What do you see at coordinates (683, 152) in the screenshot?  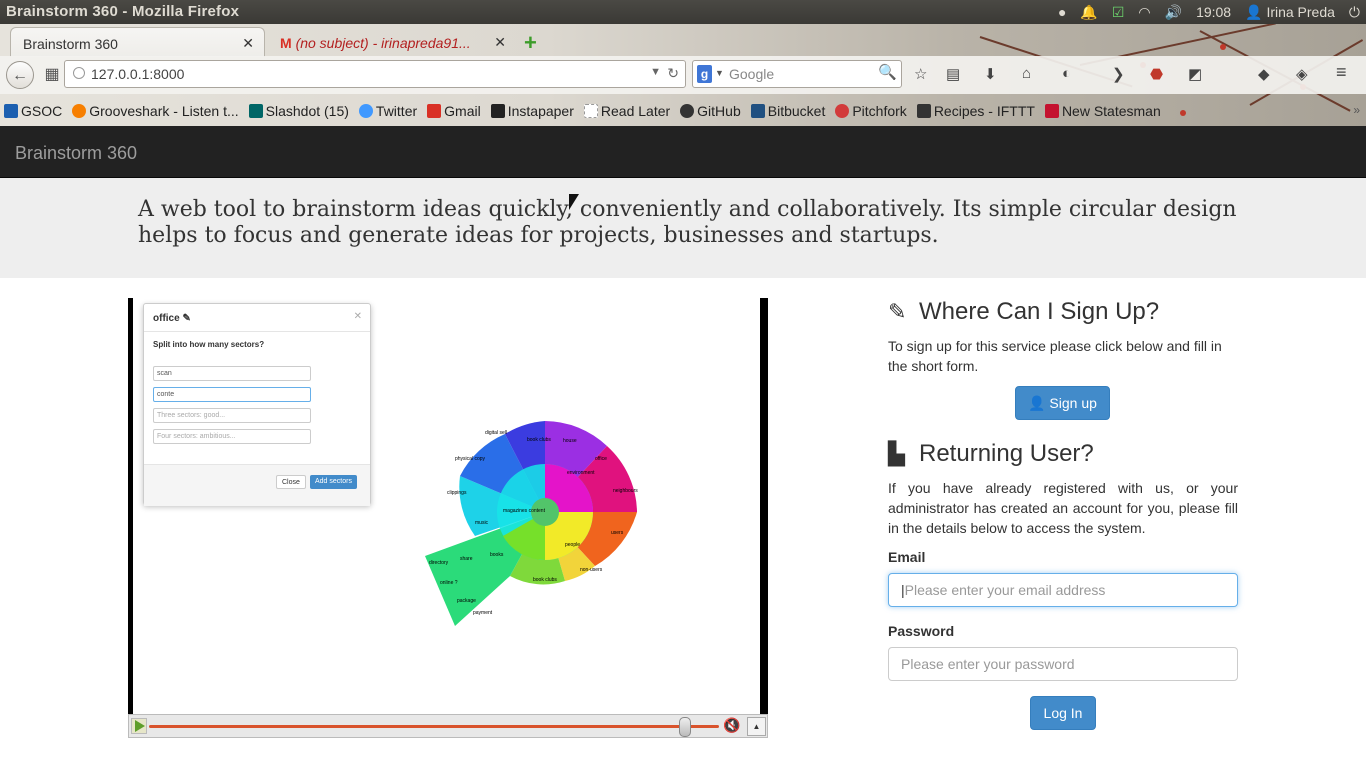 I see `app-navbar: Brainstorm 360` at bounding box center [683, 152].